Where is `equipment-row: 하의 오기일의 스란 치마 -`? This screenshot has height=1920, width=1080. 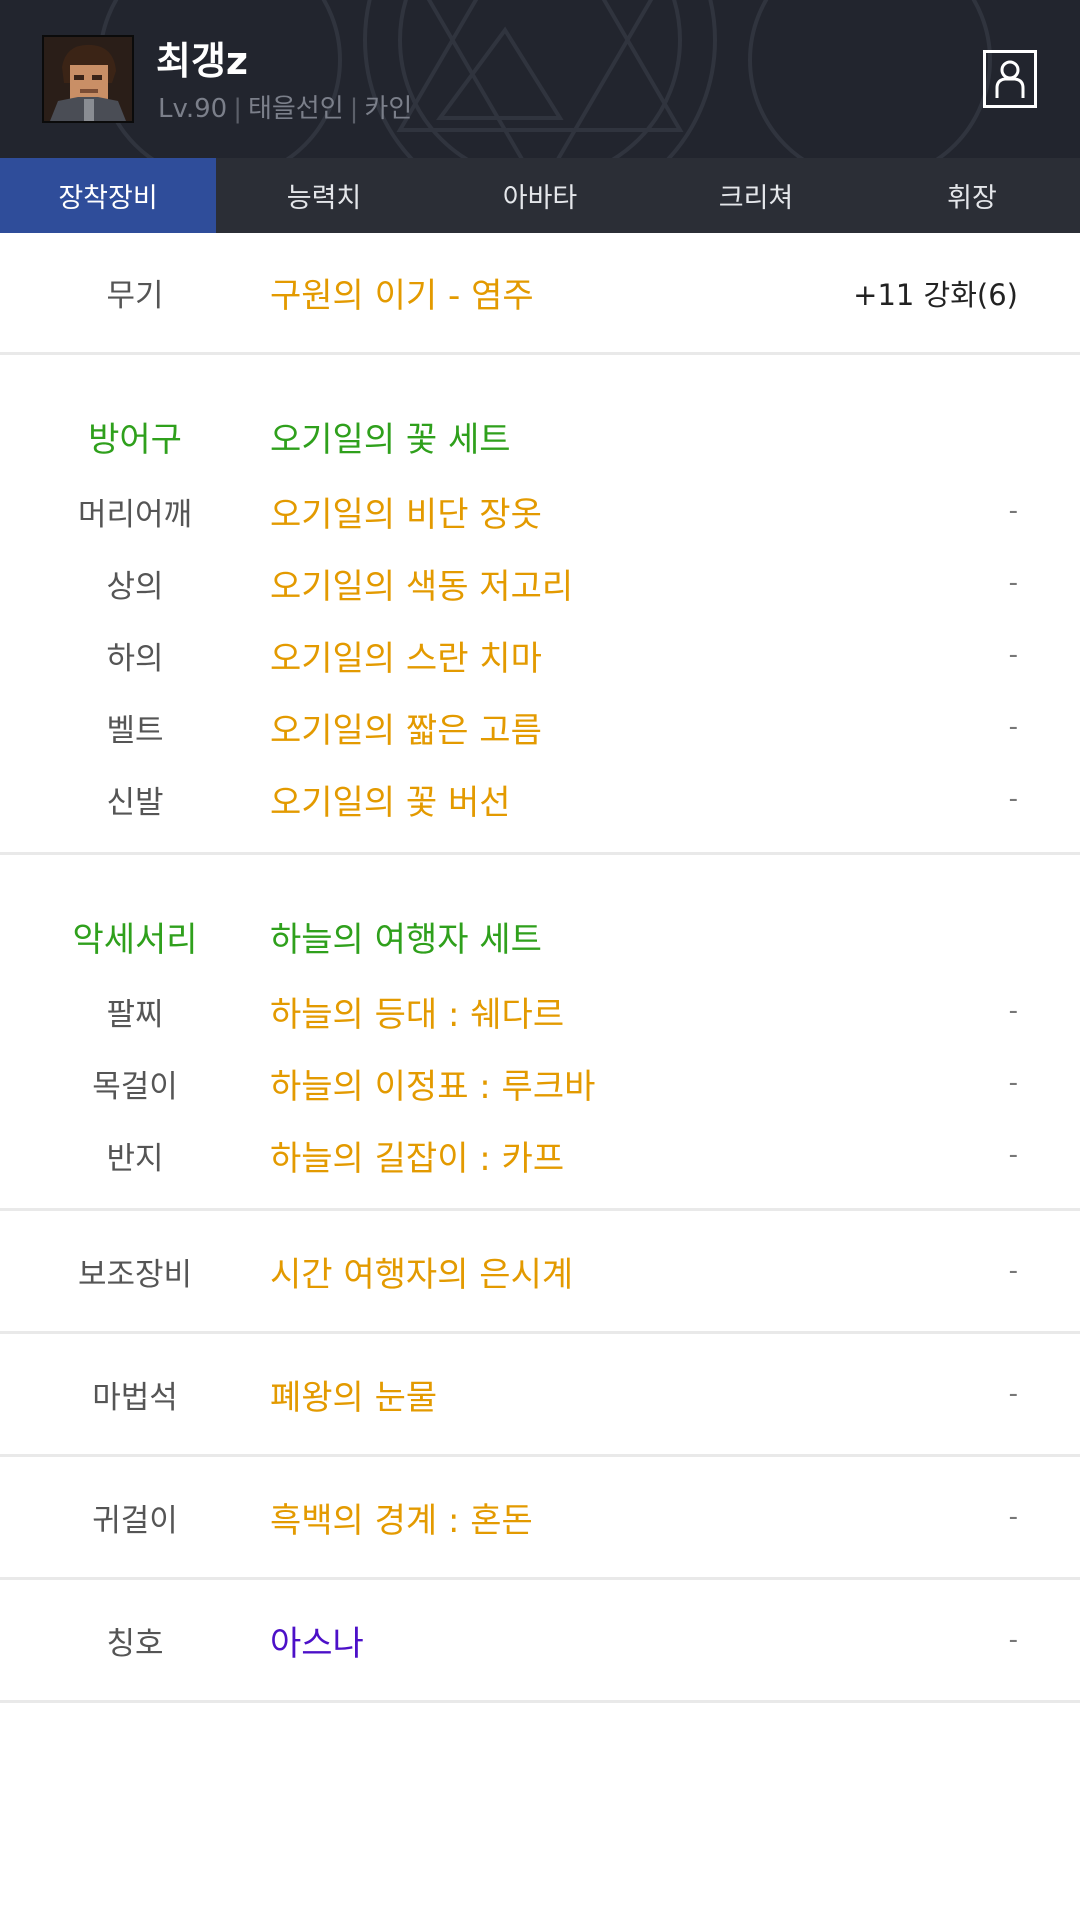
equipment-row: 하의 오기일의 스란 치마 - is located at coordinates (540, 655).